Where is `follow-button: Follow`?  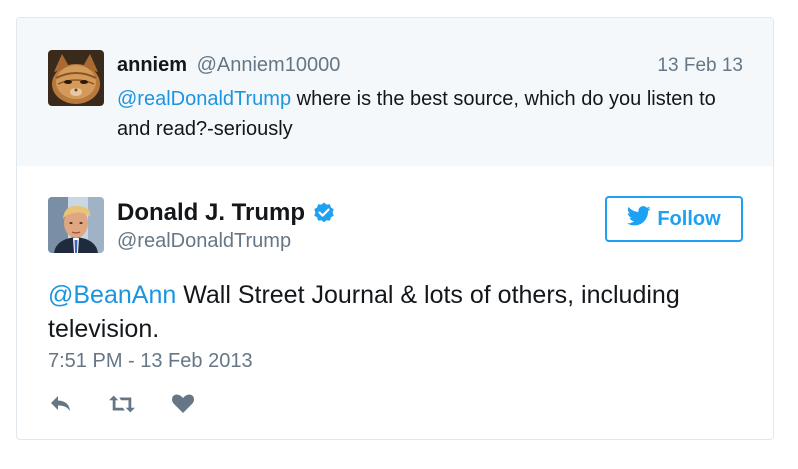
follow-button: Follow is located at coordinates (674, 219).